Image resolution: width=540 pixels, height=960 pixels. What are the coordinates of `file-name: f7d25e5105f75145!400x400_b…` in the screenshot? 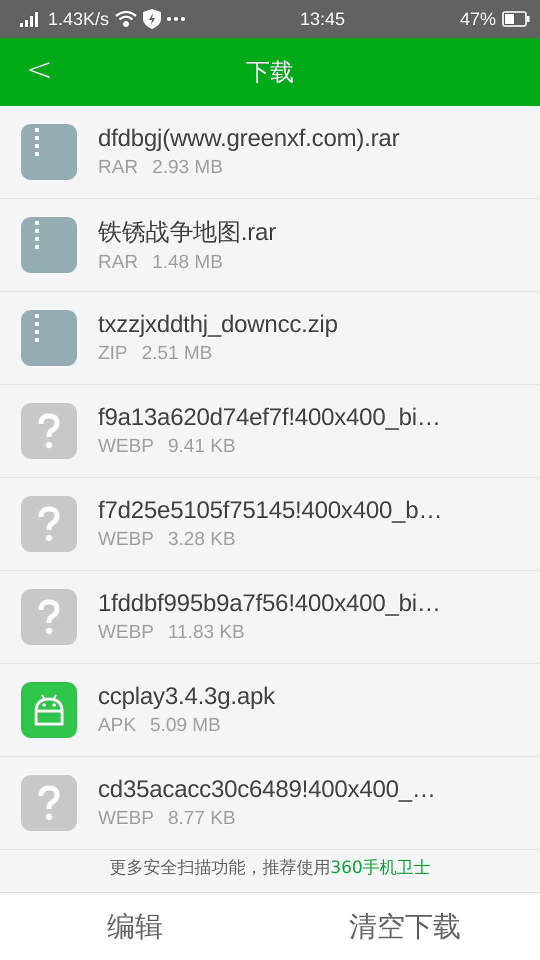 It's located at (270, 511).